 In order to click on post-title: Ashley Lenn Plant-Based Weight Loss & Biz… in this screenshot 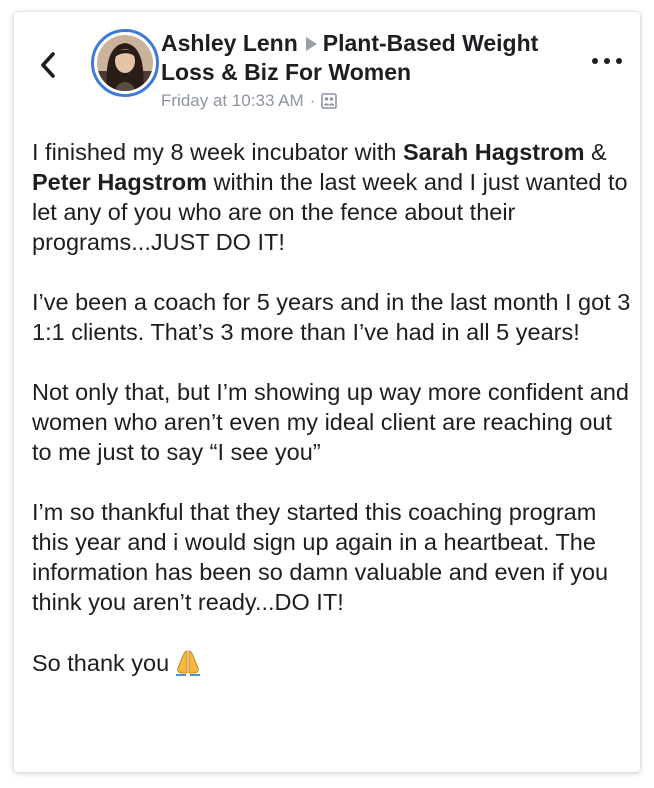, I will do `click(371, 58)`.